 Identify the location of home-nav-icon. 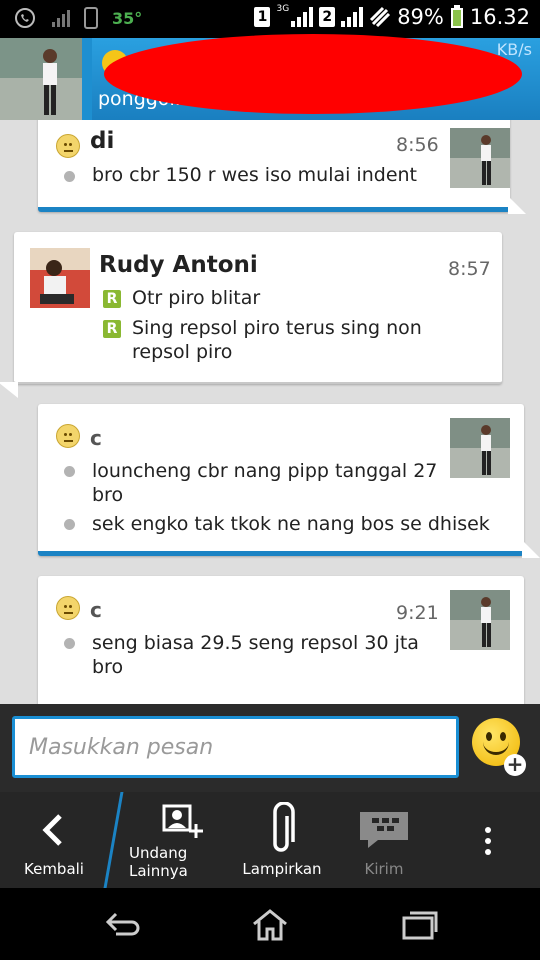
(270, 925).